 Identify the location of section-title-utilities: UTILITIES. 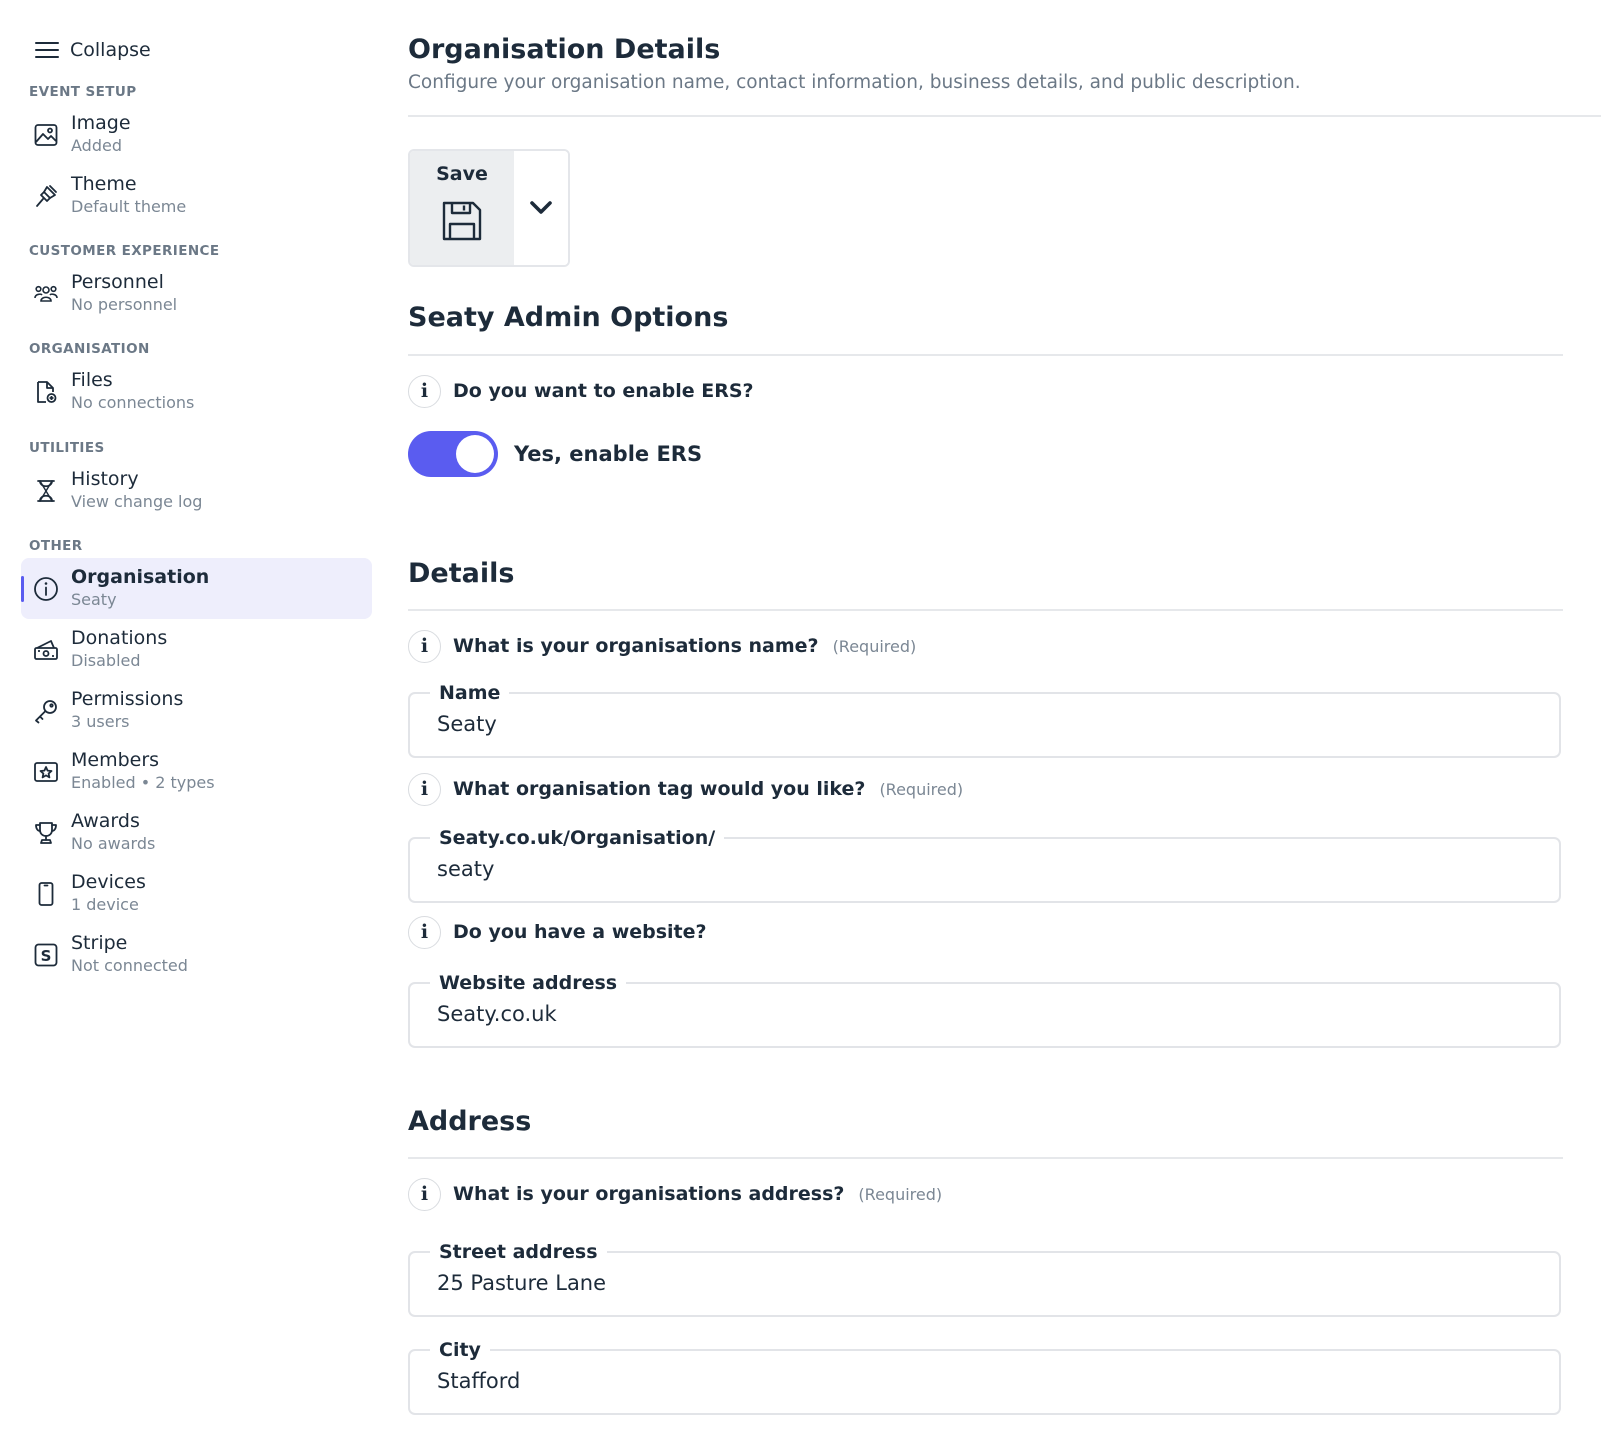
(67, 448).